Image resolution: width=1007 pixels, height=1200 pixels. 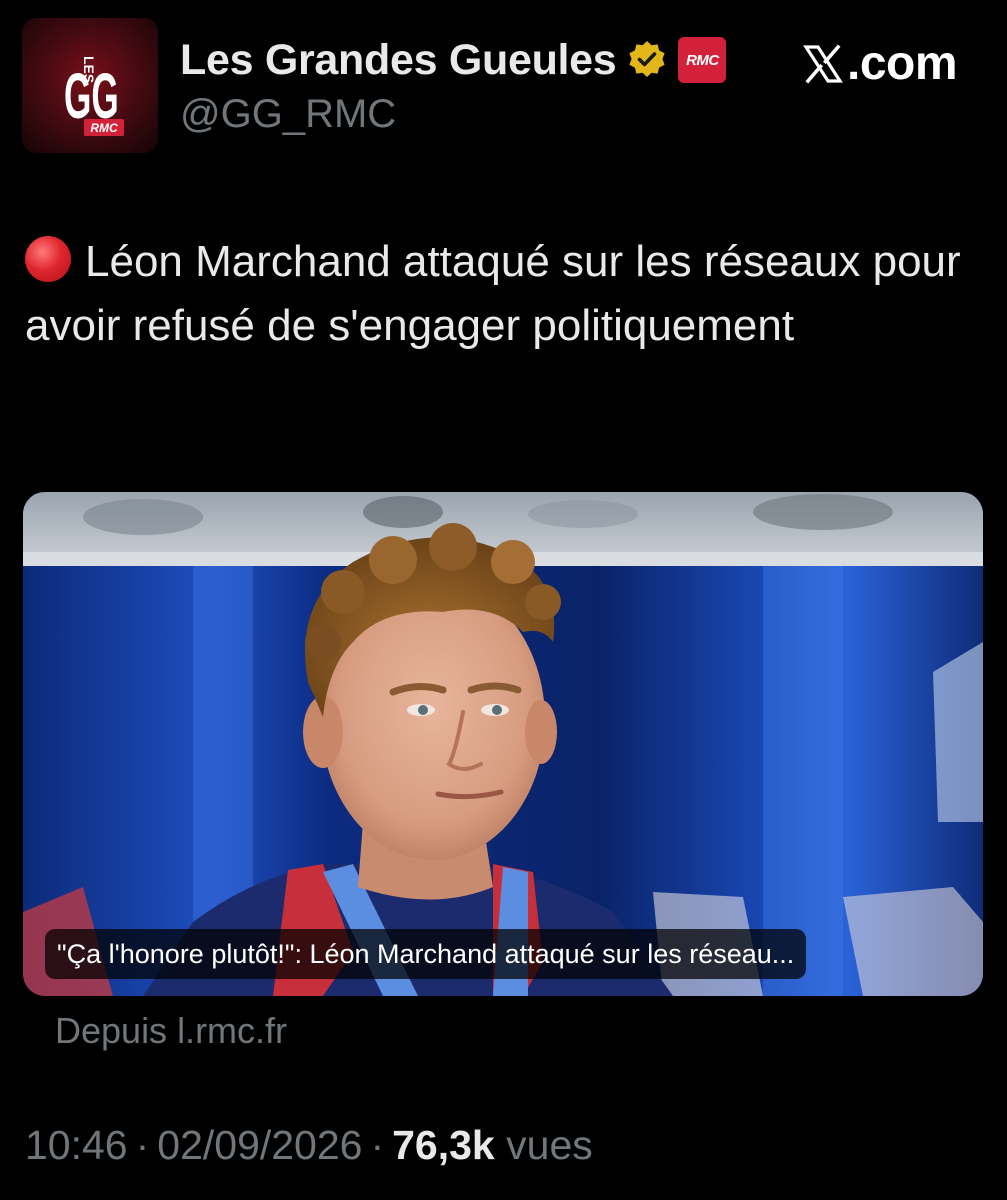 I want to click on avatar: GG LES RMC, so click(x=90, y=85).